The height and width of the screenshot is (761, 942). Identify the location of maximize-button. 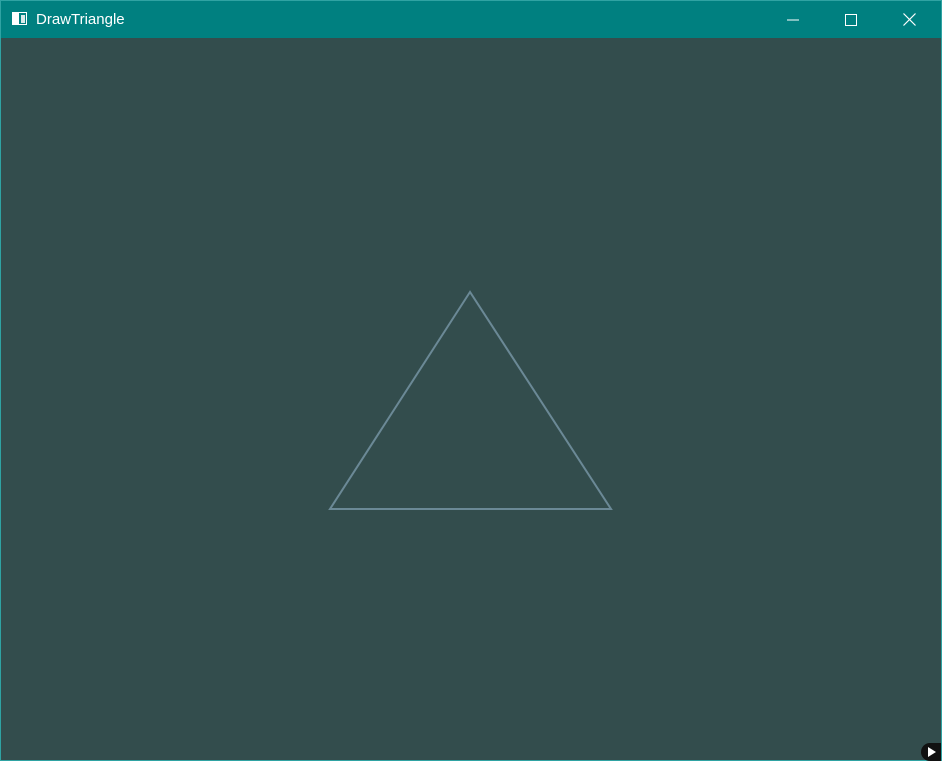
(851, 19).